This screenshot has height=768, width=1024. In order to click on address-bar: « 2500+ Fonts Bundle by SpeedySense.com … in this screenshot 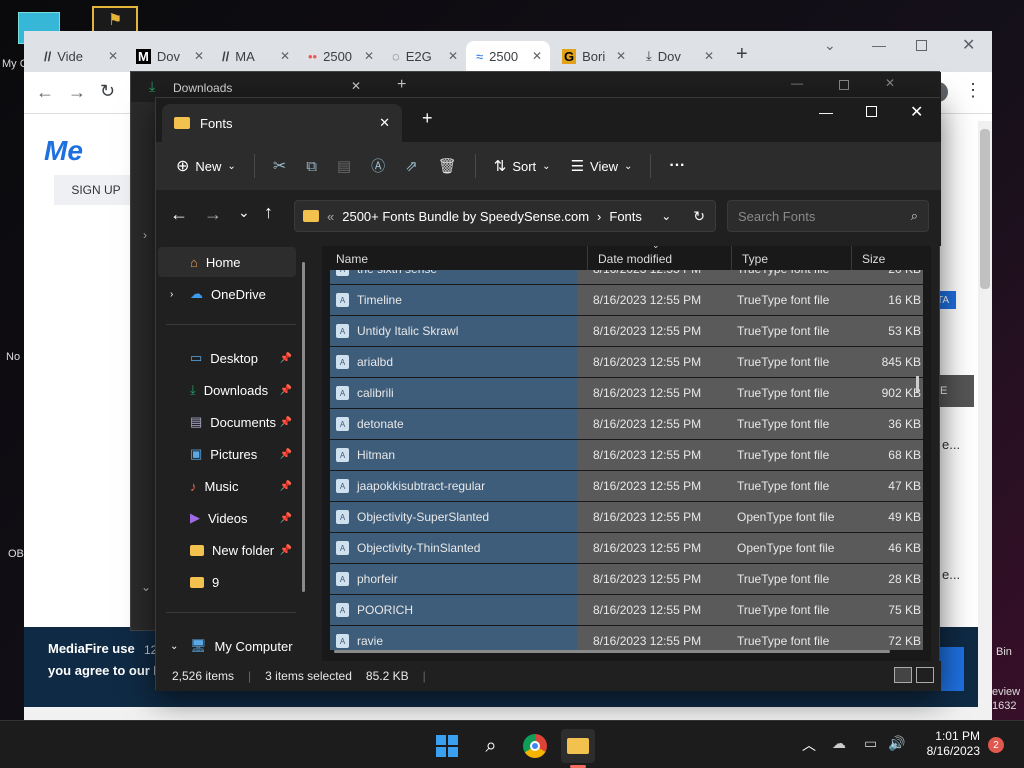, I will do `click(505, 216)`.